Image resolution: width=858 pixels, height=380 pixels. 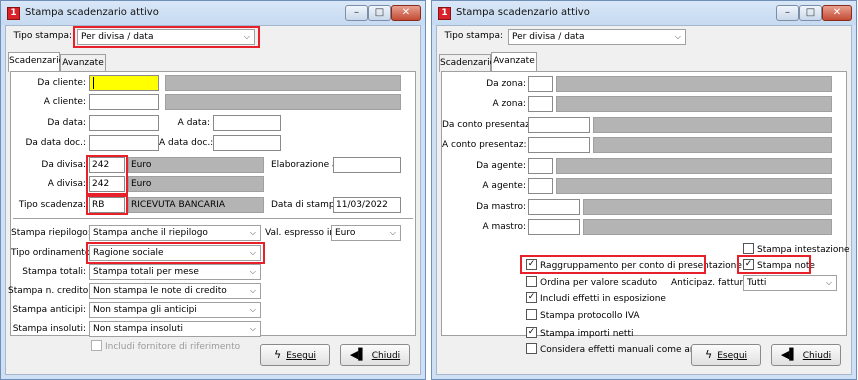 What do you see at coordinates (613, 264) in the screenshot?
I see `highlight-raggruppamento` at bounding box center [613, 264].